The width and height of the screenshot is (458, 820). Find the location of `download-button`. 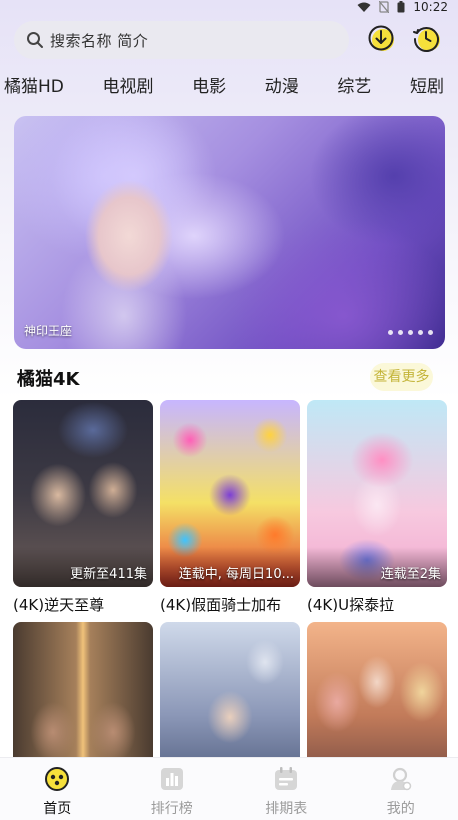

download-button is located at coordinates (382, 38).